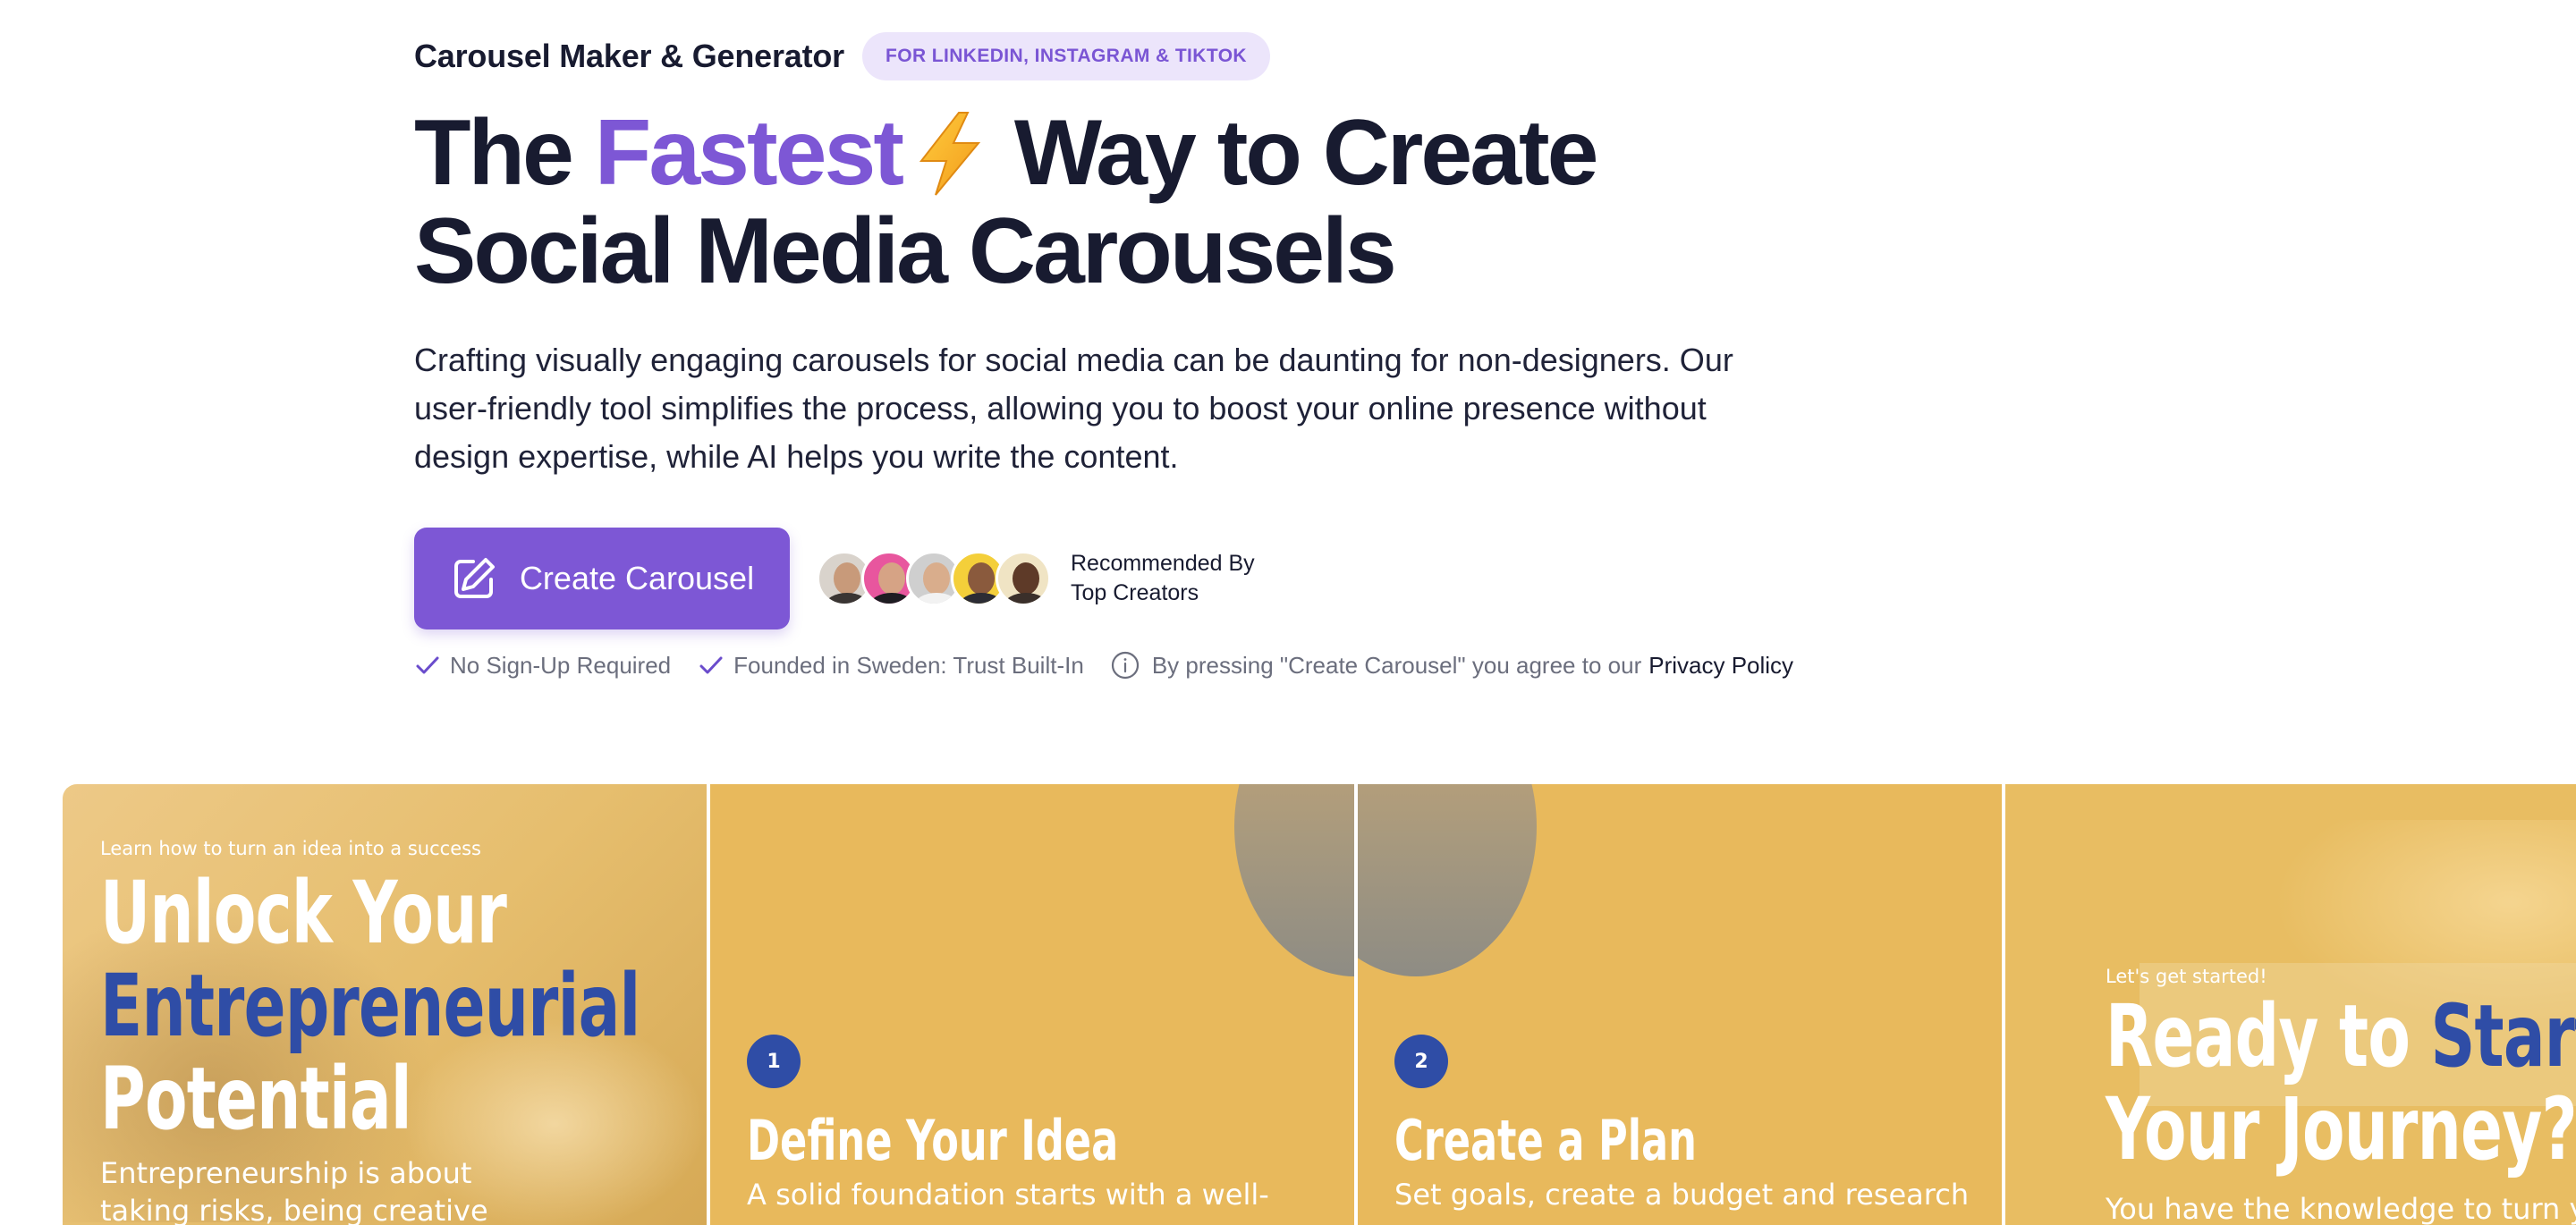  Describe the element at coordinates (2341, 1129) in the screenshot. I see `slide-title-line: Your Journey?` at that location.